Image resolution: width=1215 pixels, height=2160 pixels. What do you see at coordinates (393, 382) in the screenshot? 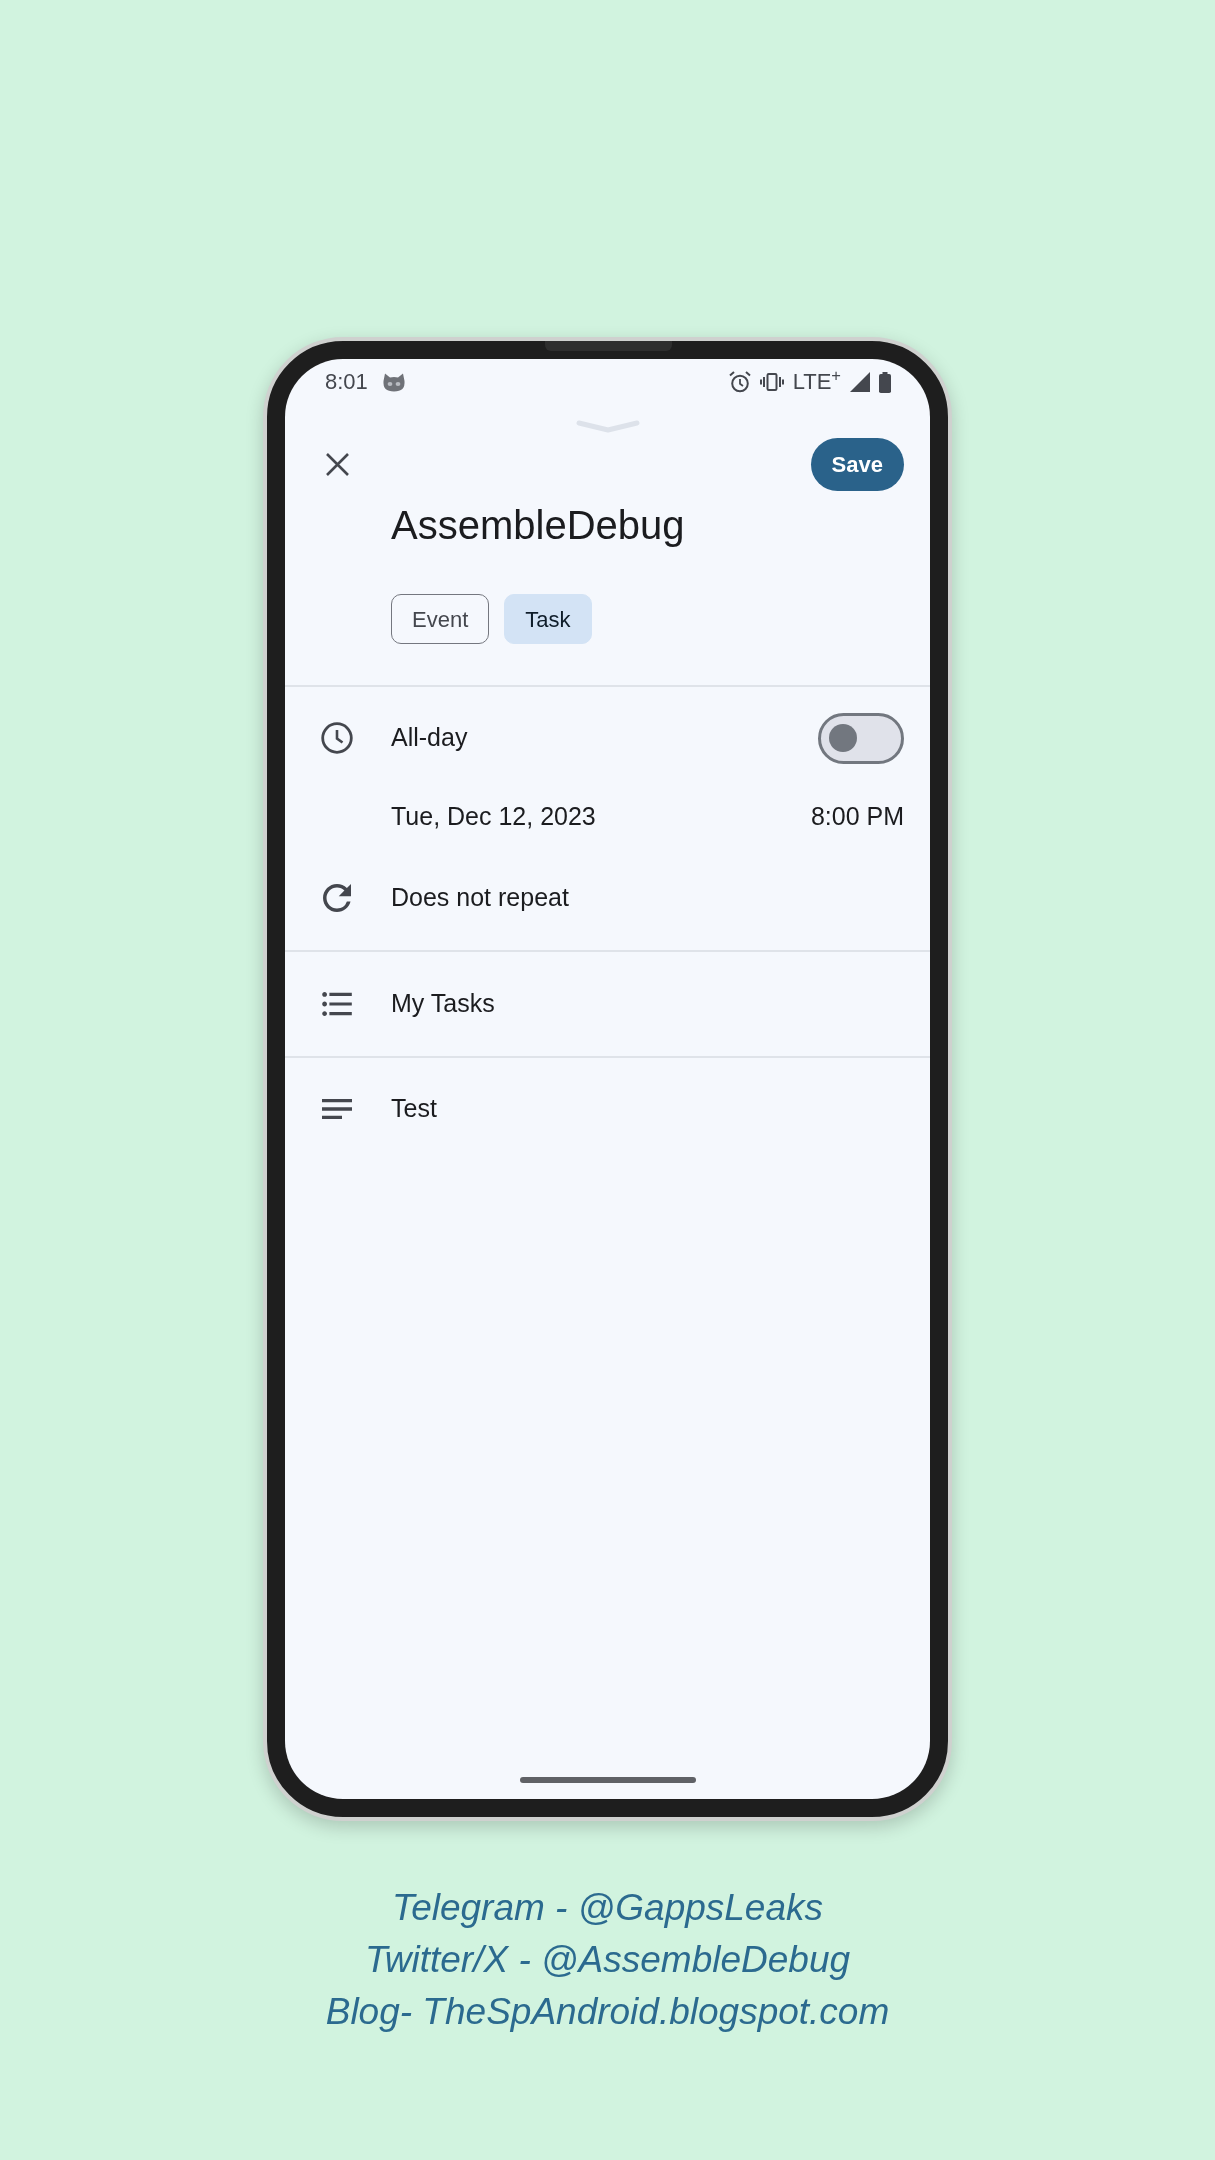
I see `cat-icon` at bounding box center [393, 382].